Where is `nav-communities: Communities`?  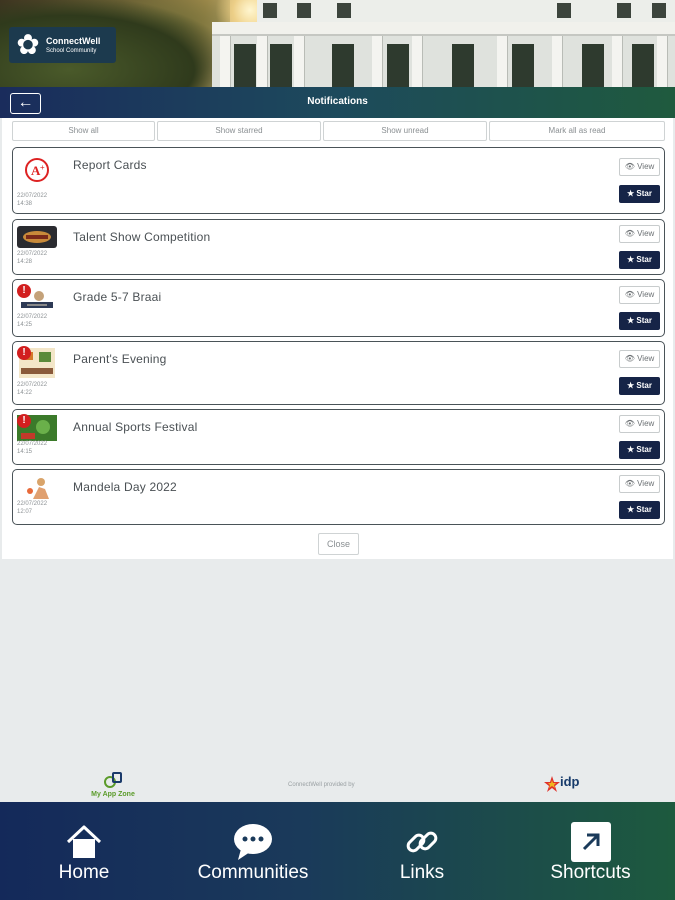 nav-communities: Communities is located at coordinates (253, 851).